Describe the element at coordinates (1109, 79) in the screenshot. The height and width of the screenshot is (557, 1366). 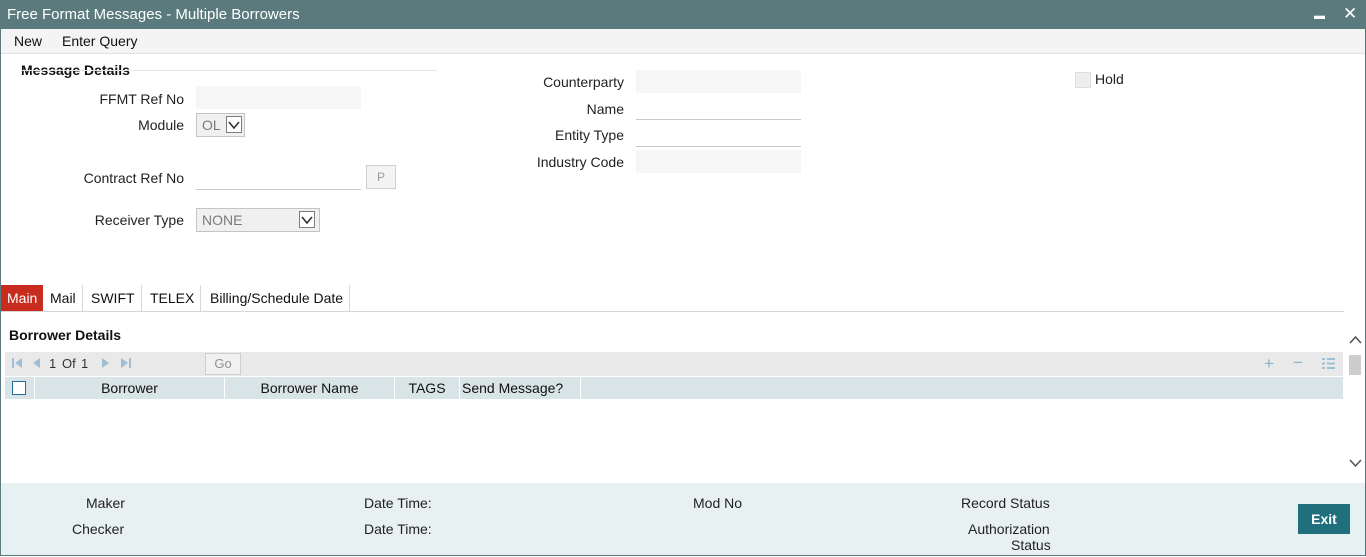
I see `hold-label: Hold` at that location.